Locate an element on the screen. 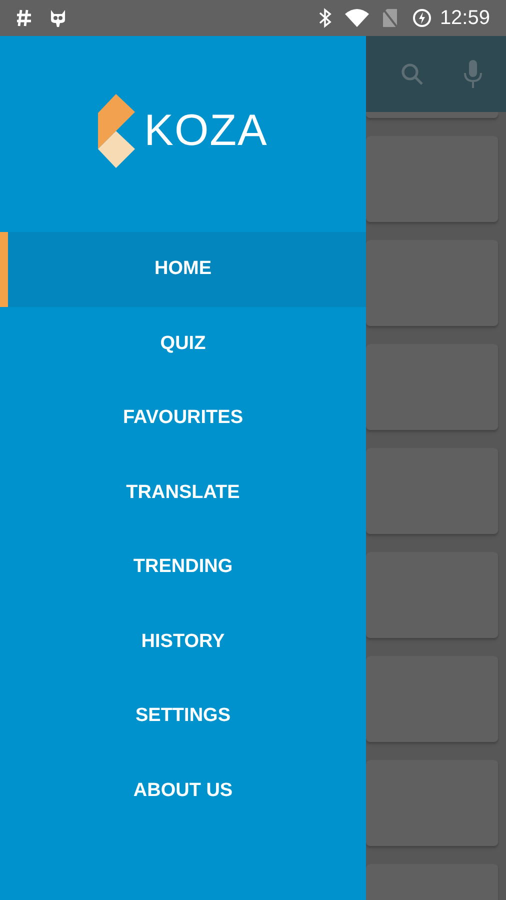  menu-item: SETTINGS is located at coordinates (183, 716).